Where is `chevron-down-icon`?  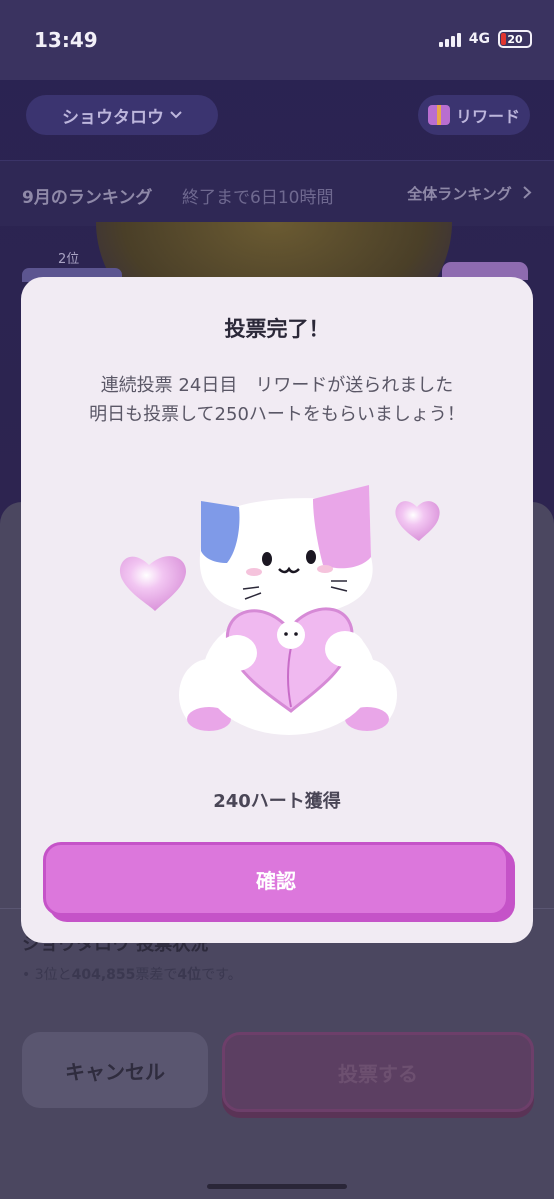 chevron-down-icon is located at coordinates (176, 115).